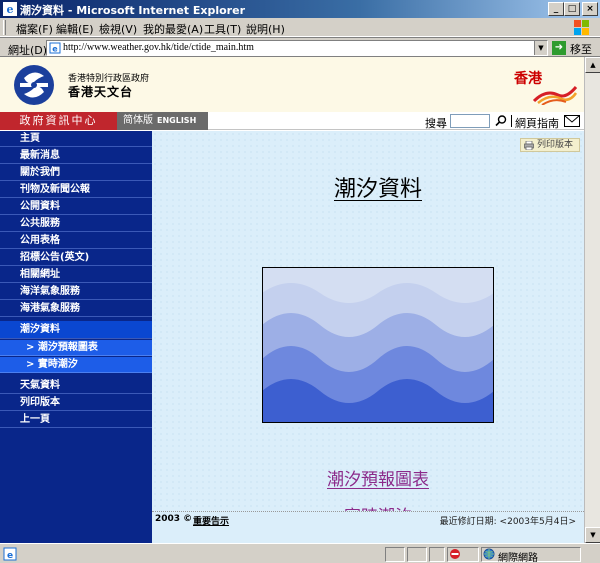  I want to click on toolbar-grip, so click(4, 27).